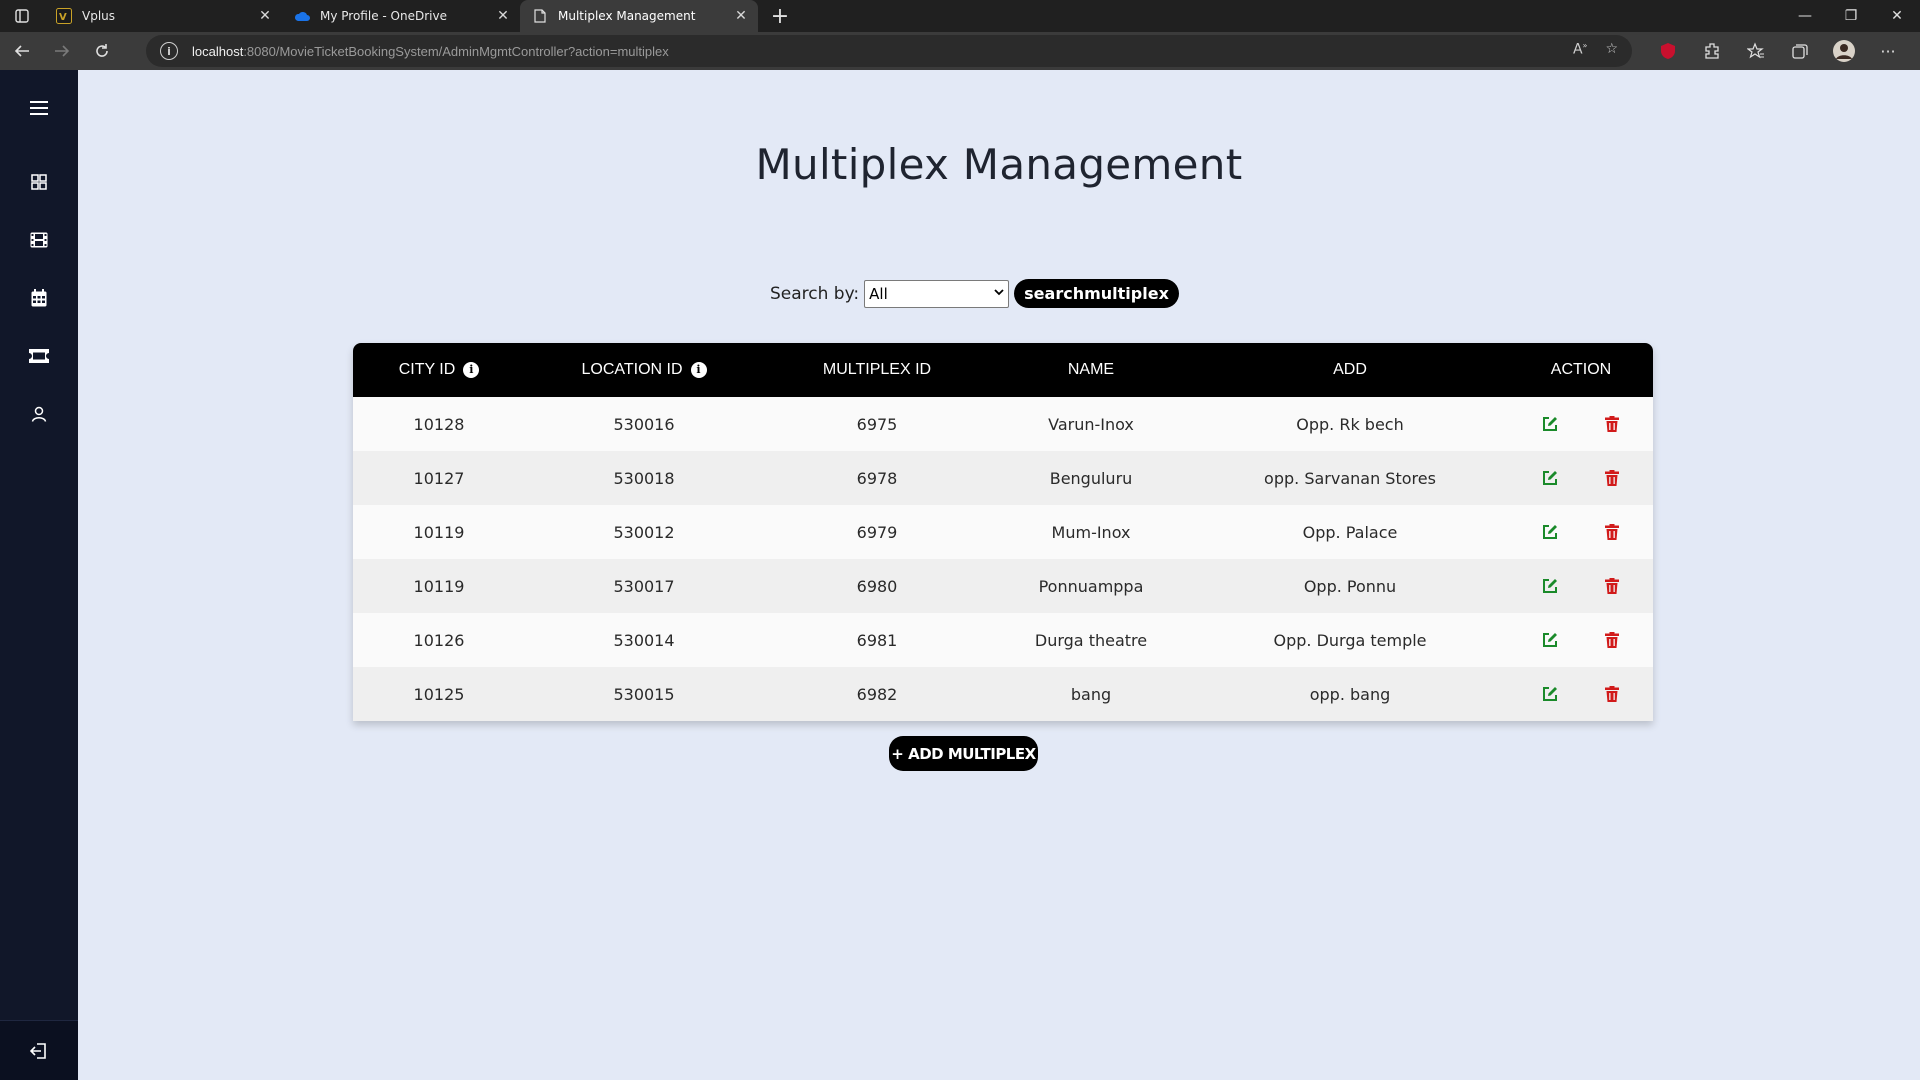  I want to click on tab-multiplex-management: Multiplex Management ✕, so click(639, 16).